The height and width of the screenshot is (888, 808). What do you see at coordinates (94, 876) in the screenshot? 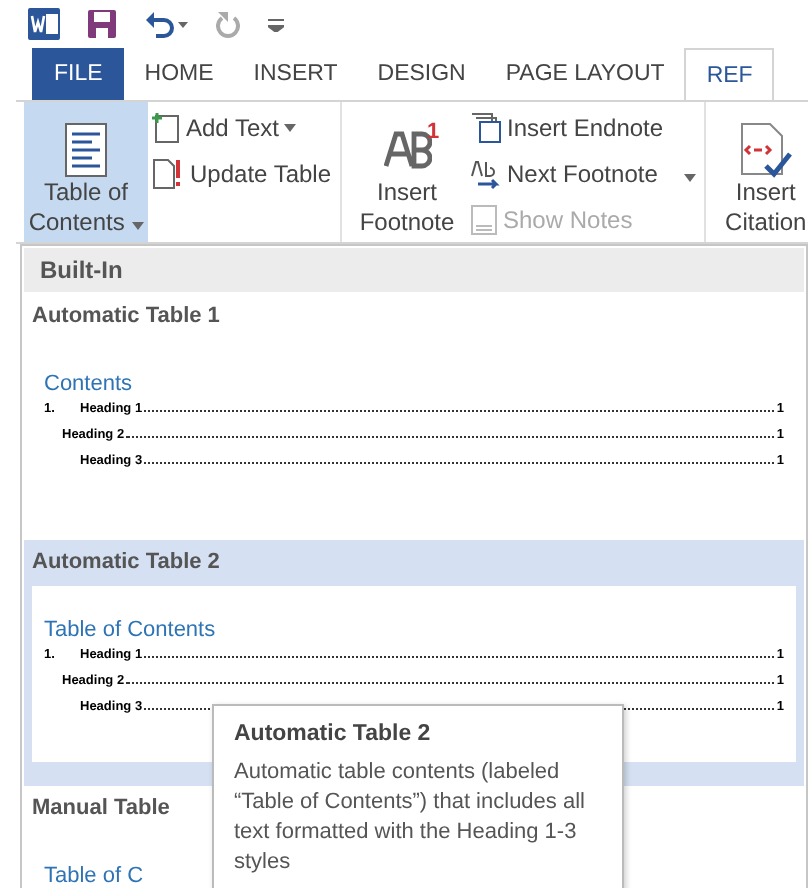
I see `toc-heading: Table of C` at bounding box center [94, 876].